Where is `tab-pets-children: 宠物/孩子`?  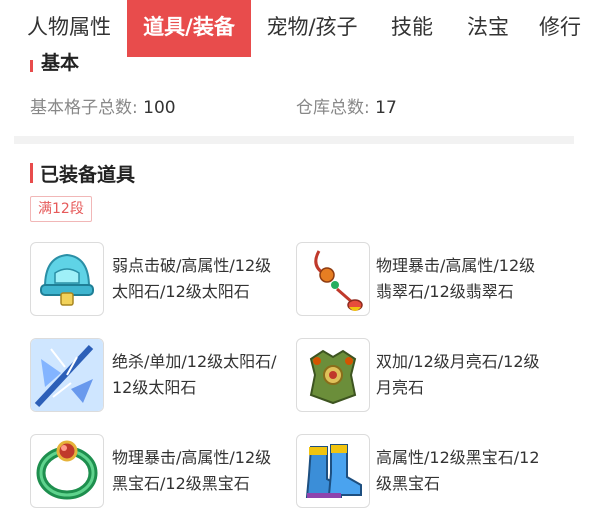 tab-pets-children: 宠物/孩子 is located at coordinates (312, 28).